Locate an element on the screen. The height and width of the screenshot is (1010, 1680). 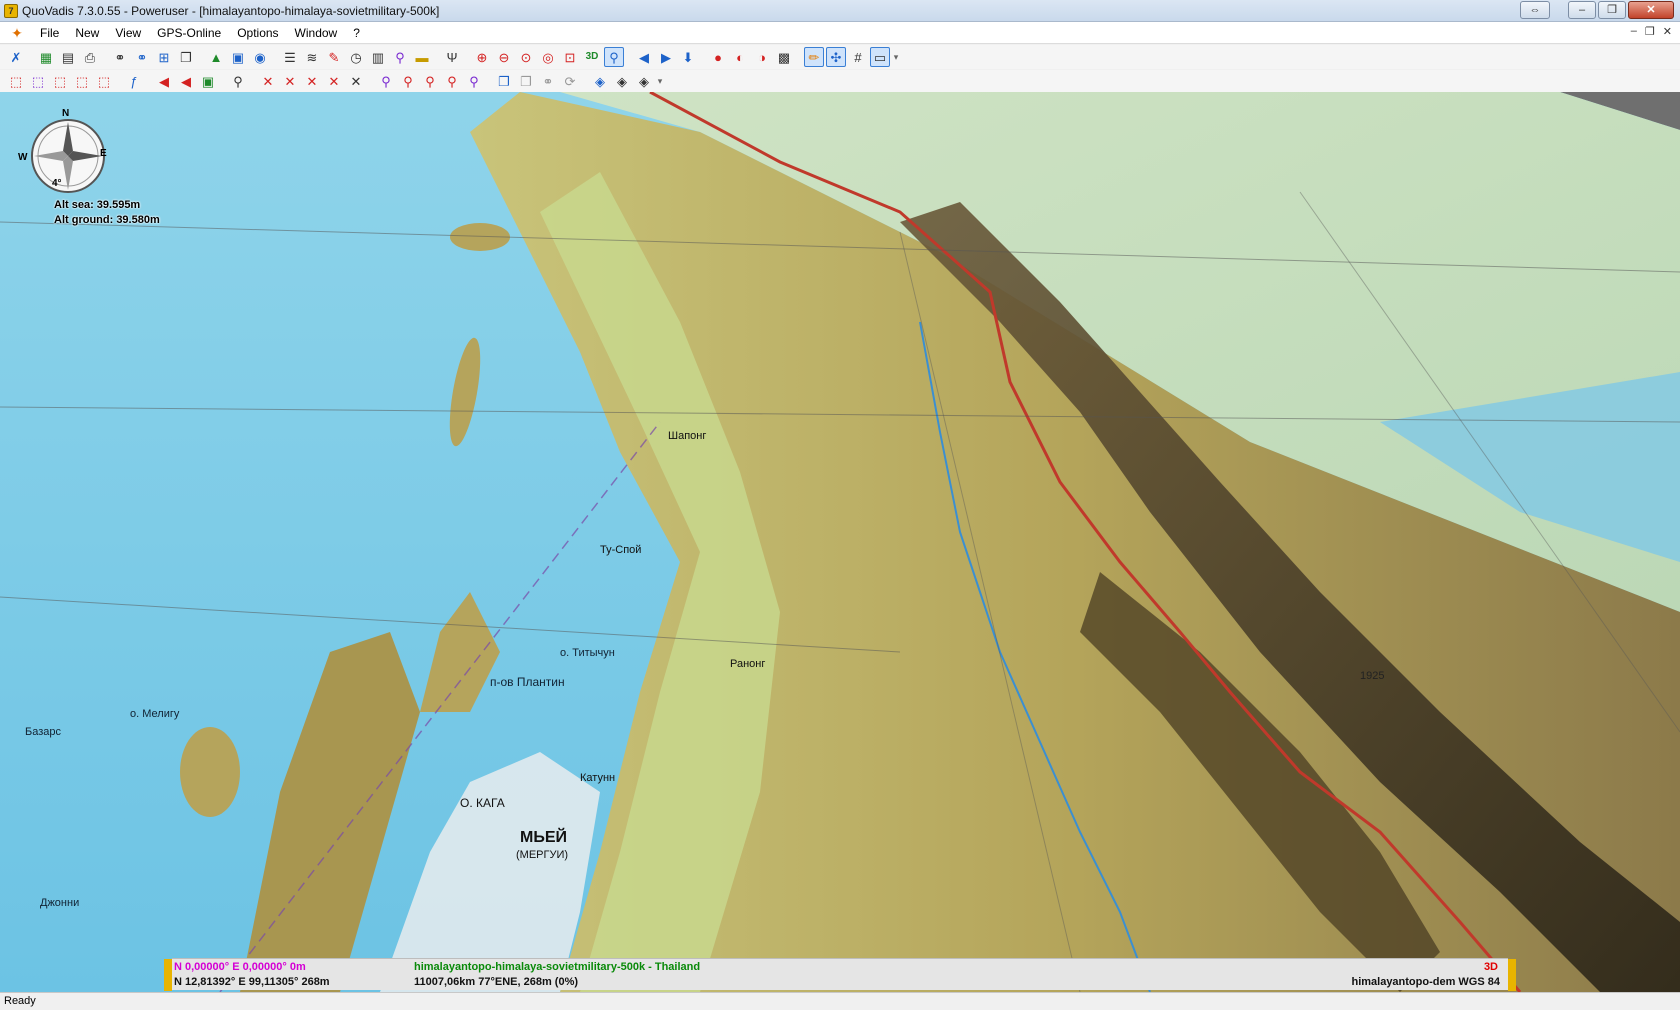
search-map-icon: ⚲ is located at coordinates (238, 82).